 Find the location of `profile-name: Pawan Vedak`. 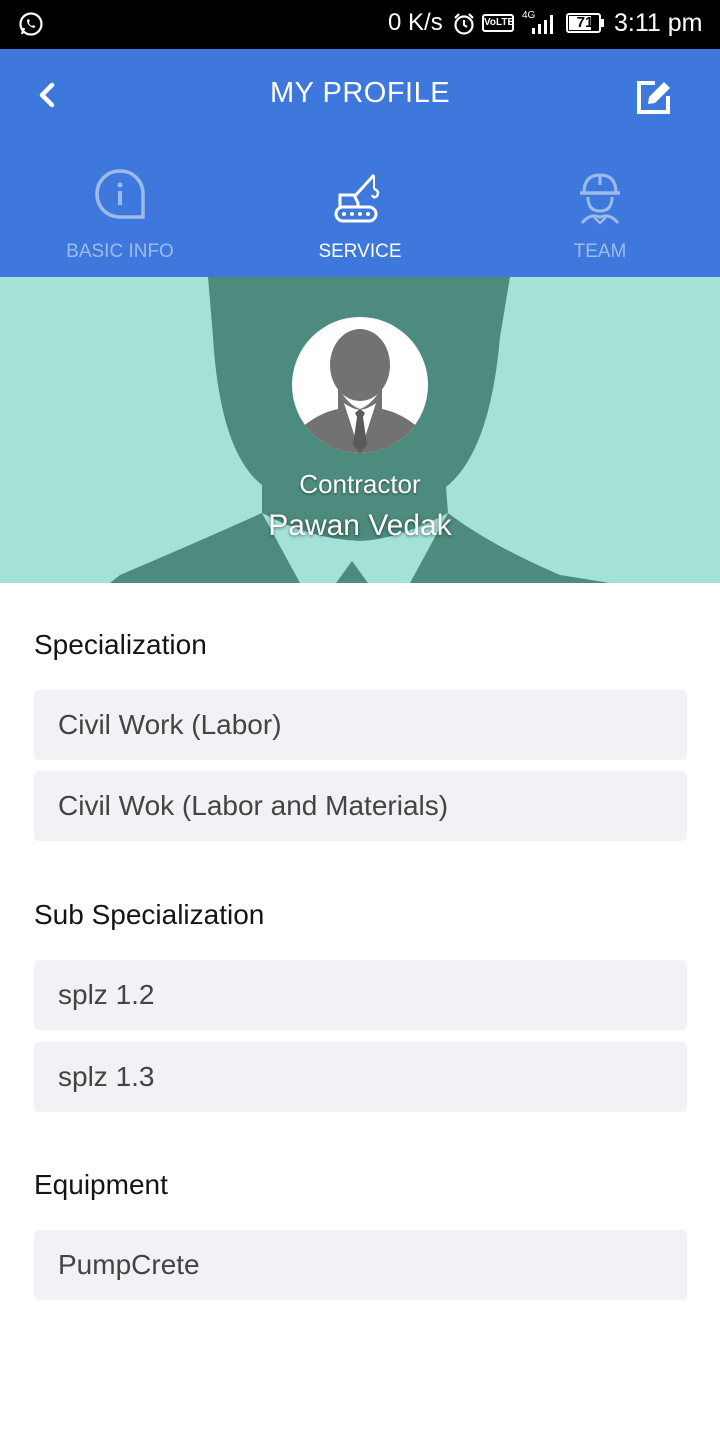

profile-name: Pawan Vedak is located at coordinates (360, 525).